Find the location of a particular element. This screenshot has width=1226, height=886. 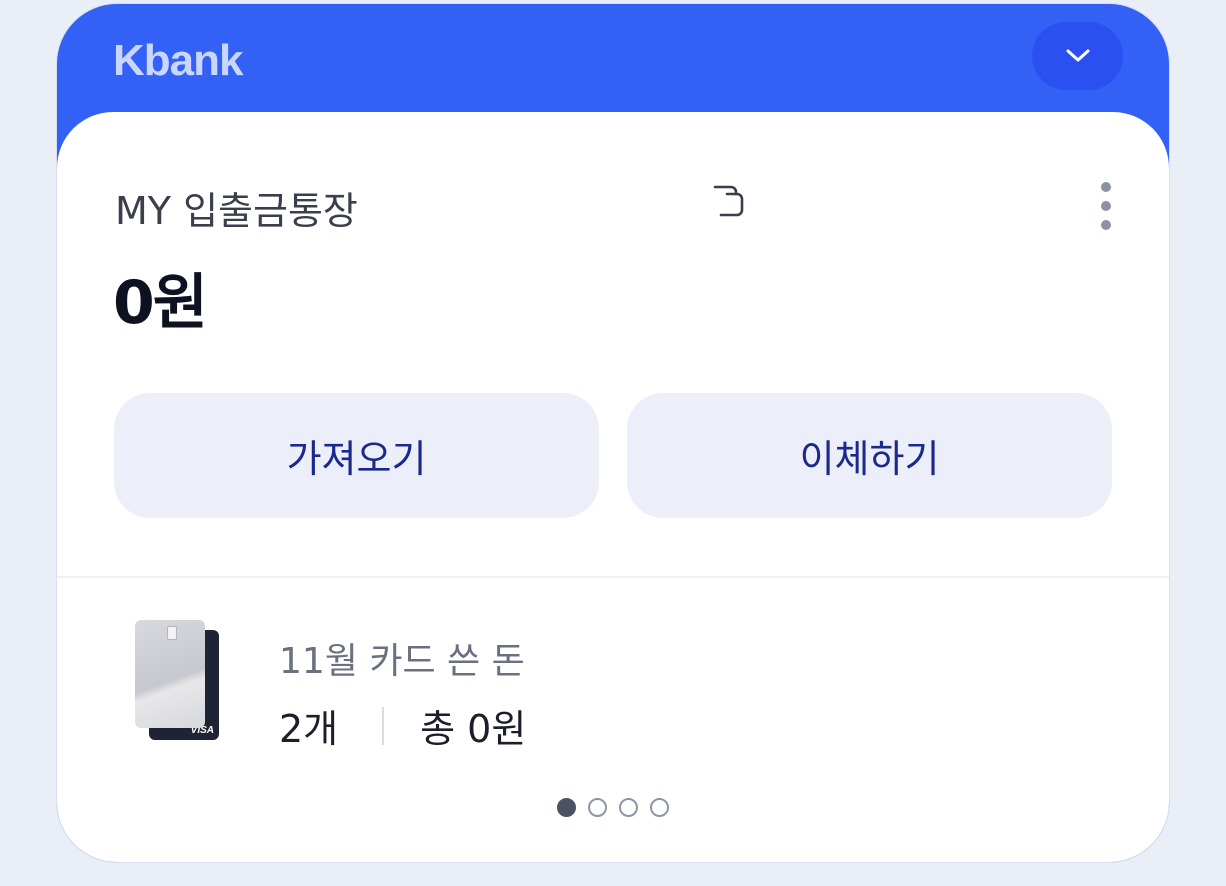

section-divider is located at coordinates (613, 577).